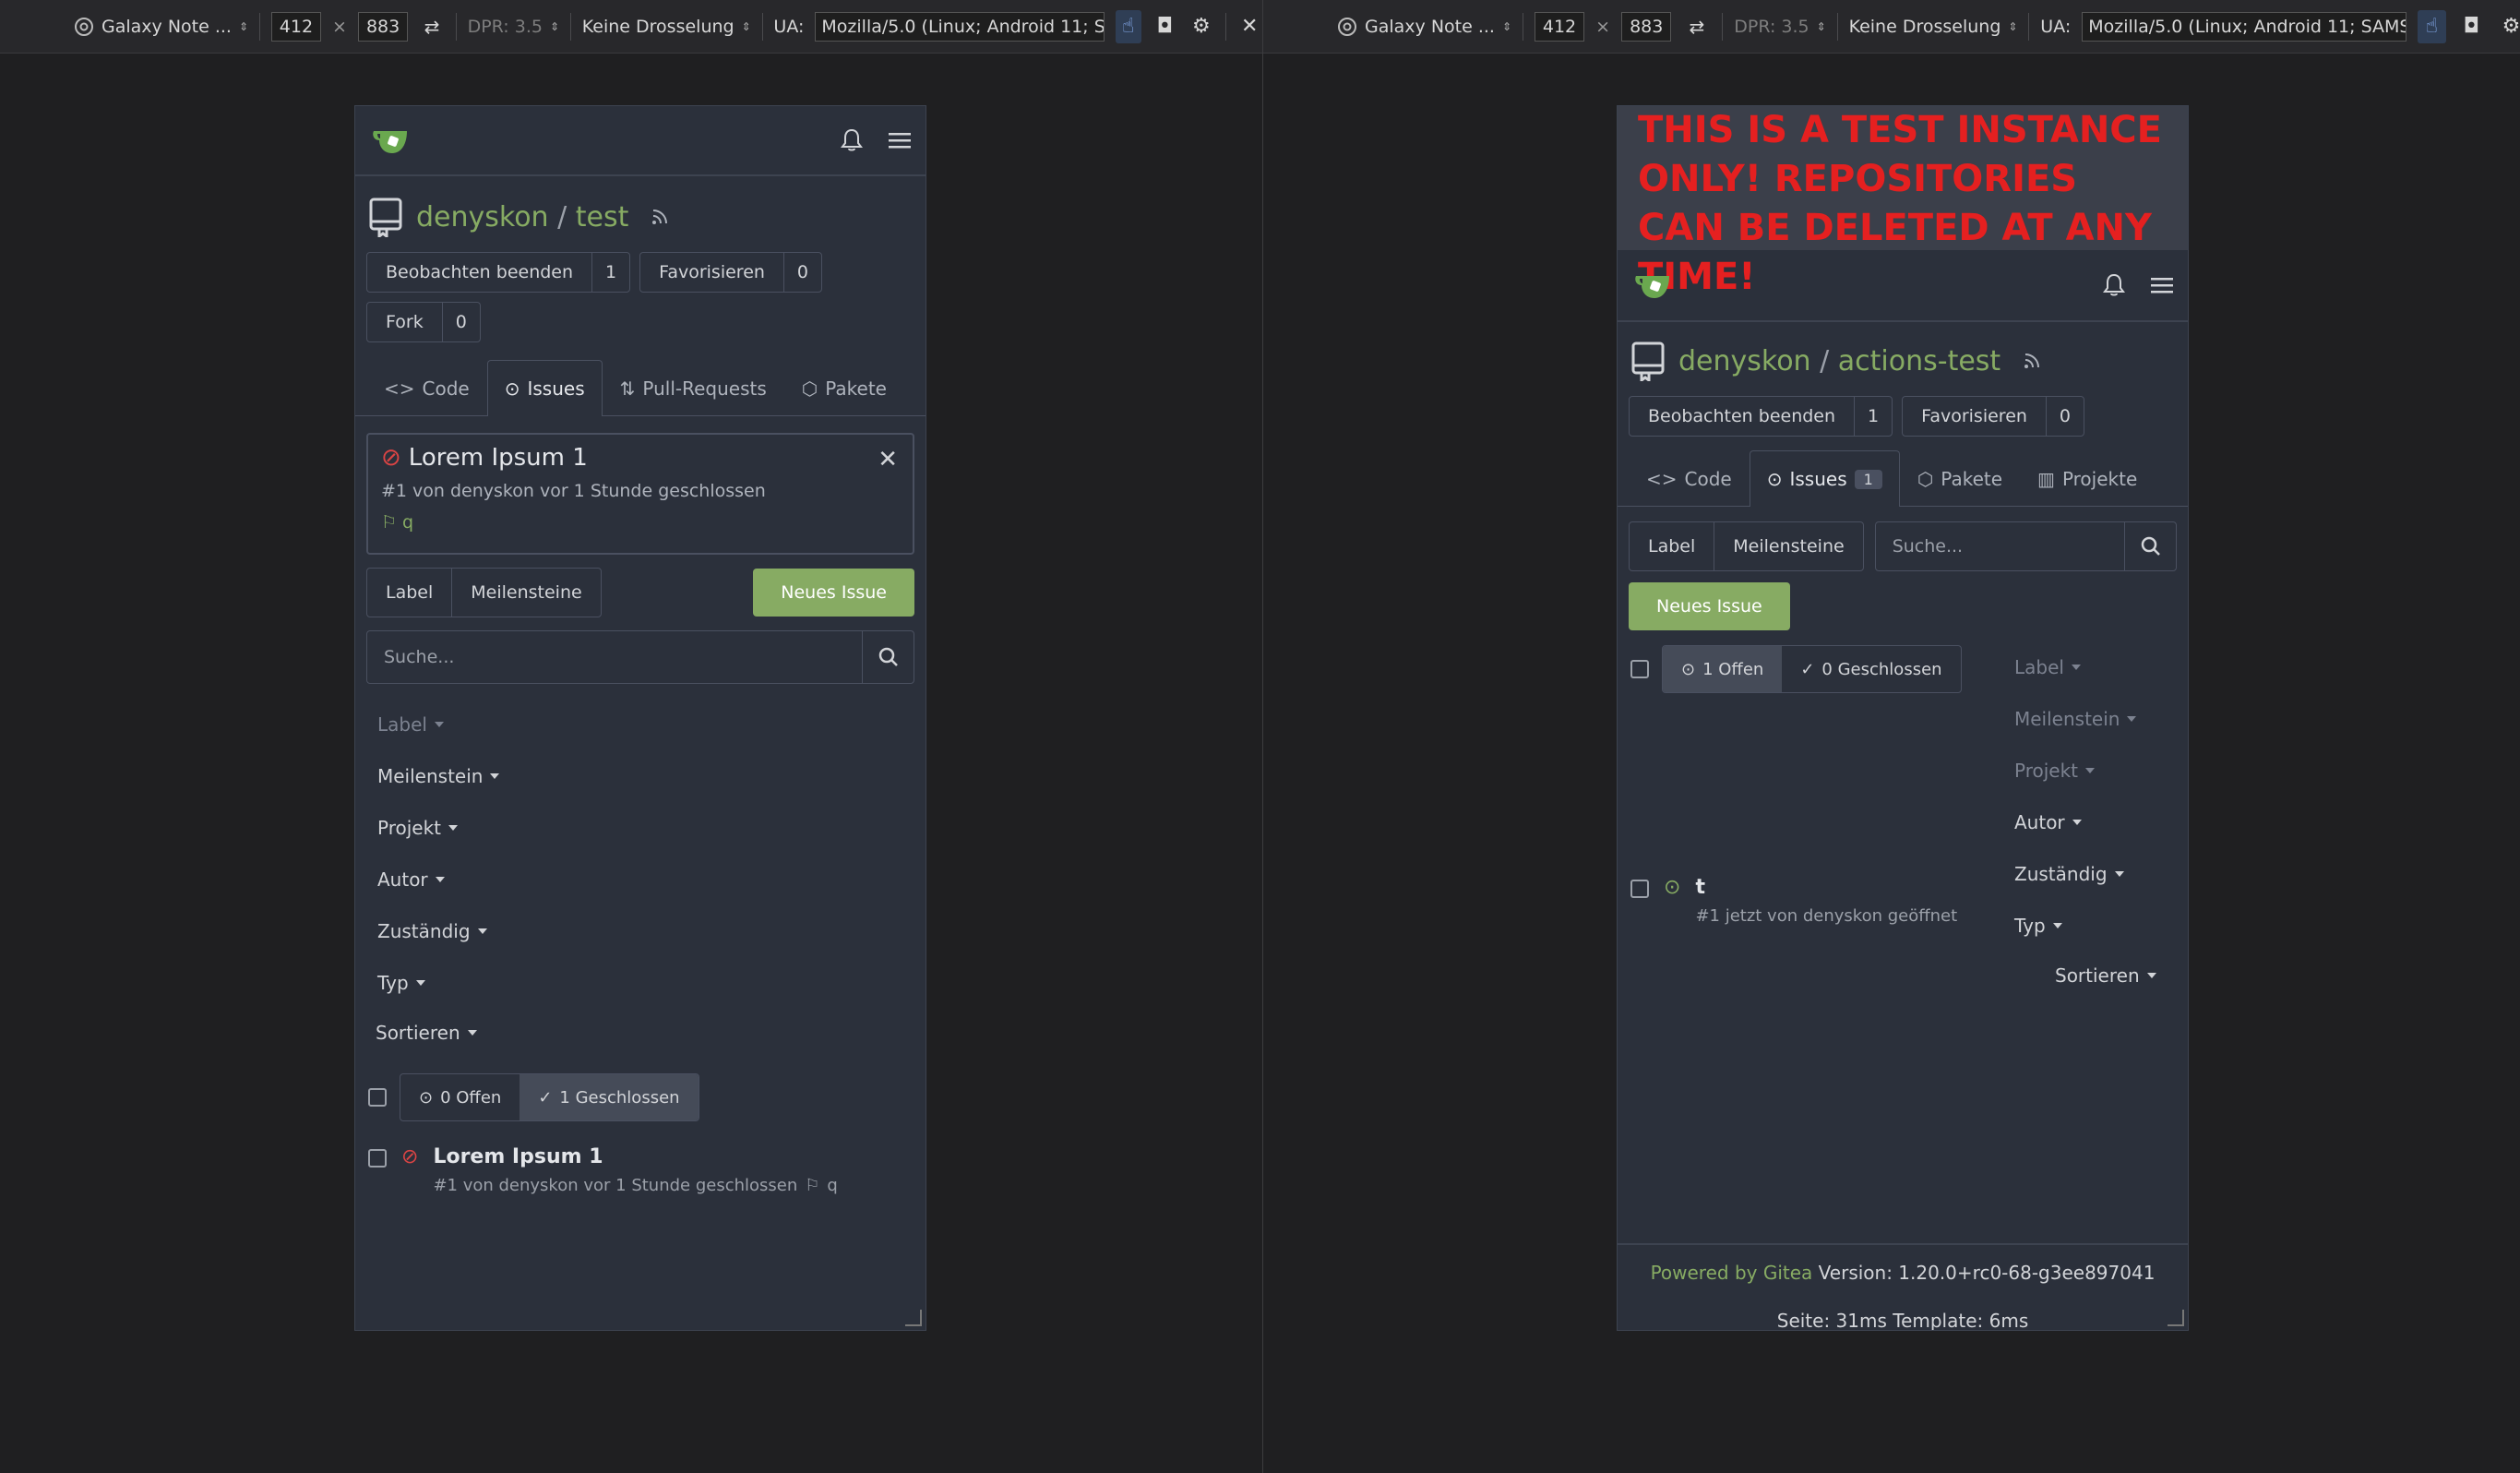  What do you see at coordinates (446, 389) in the screenshot?
I see `tab-label: Code` at bounding box center [446, 389].